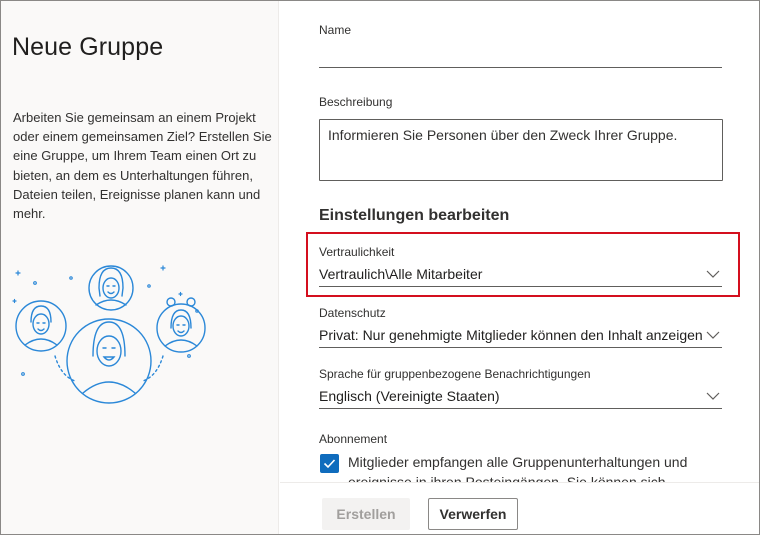 The width and height of the screenshot is (760, 535). What do you see at coordinates (88, 47) in the screenshot?
I see `dialog-title: Neue Gruppe` at bounding box center [88, 47].